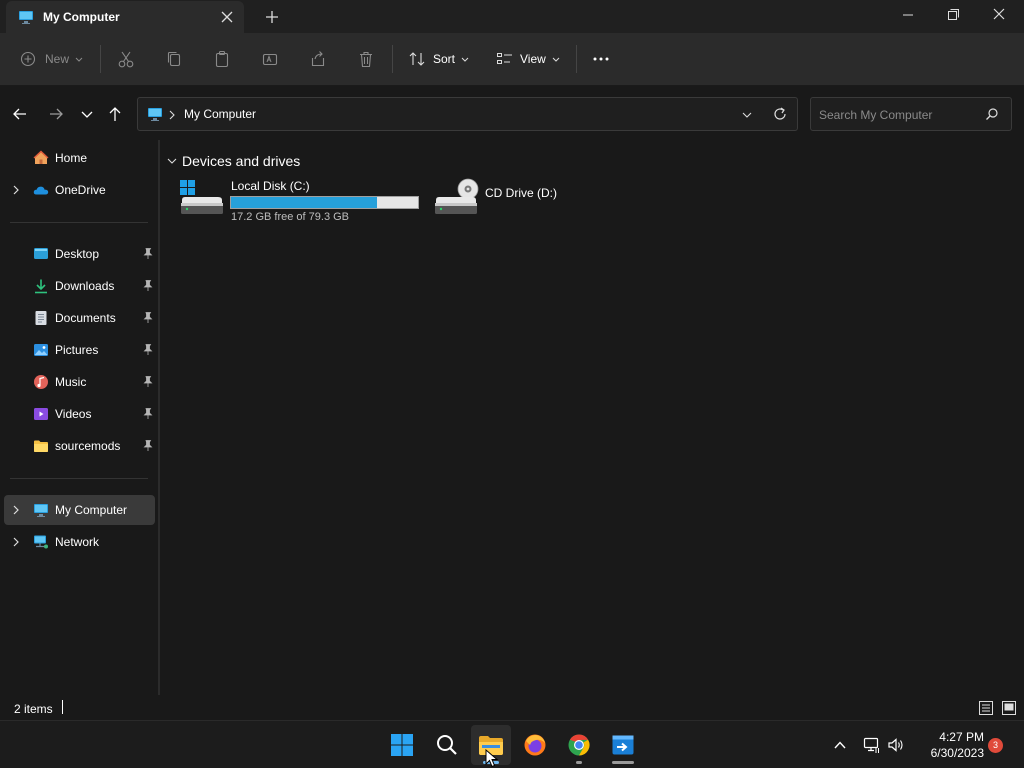  I want to click on command-bar: New Sort View, so click(512, 59).